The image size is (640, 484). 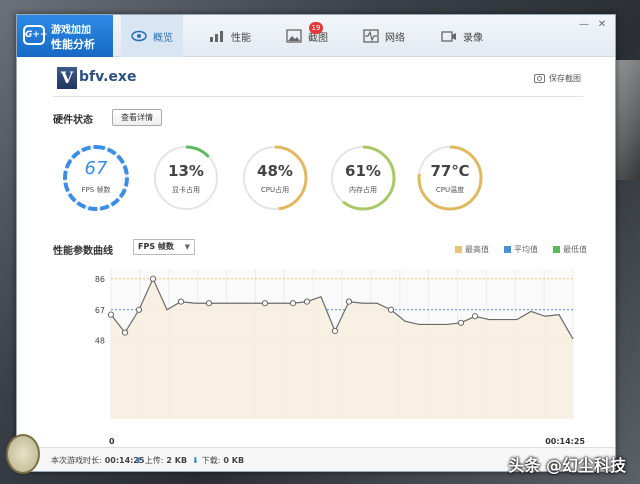 I want to click on upload-label: 上传:, so click(x=154, y=460).